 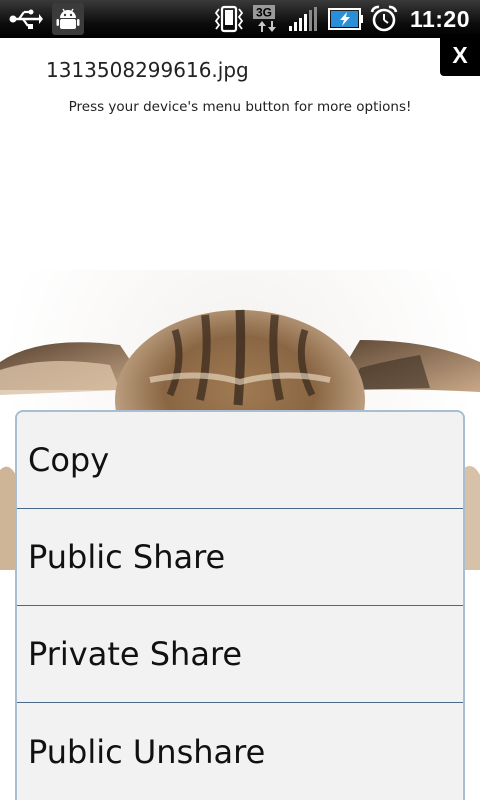 I want to click on file-name-title: 1313508299616.jpg, so click(x=147, y=70).